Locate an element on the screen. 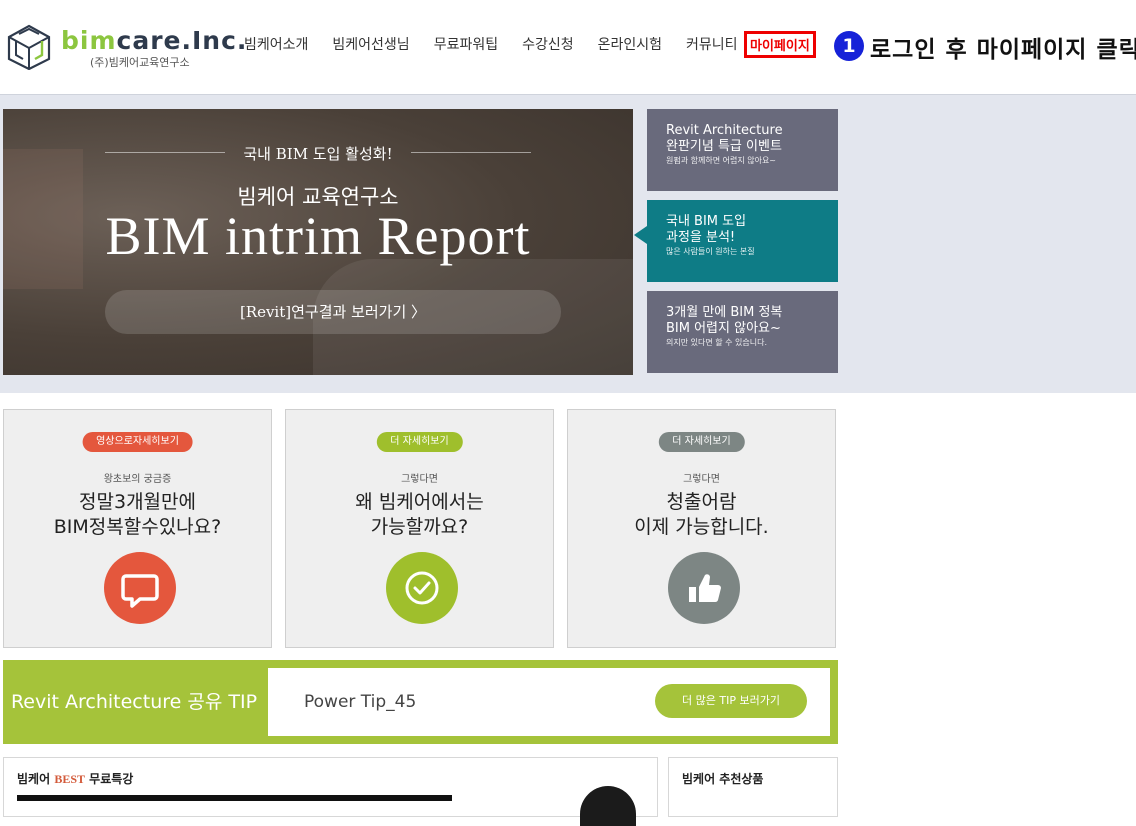 The height and width of the screenshot is (826, 1136). nav-item-about: 빔케어소개 is located at coordinates (276, 44).